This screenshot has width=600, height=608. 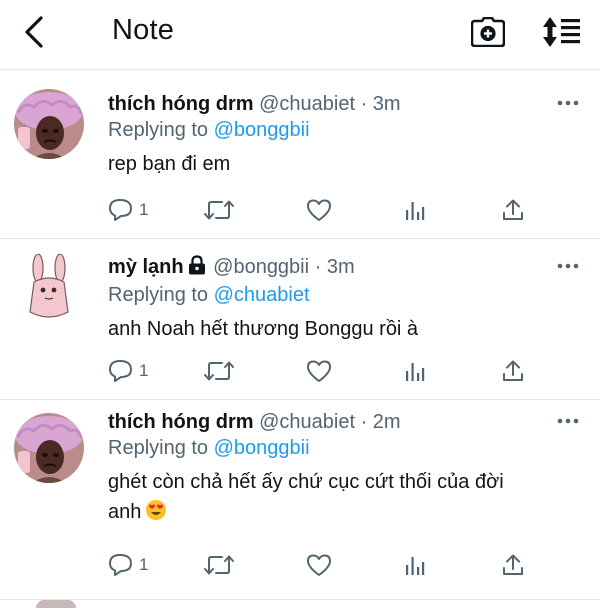 I want to click on sort-icon, so click(x=561, y=32).